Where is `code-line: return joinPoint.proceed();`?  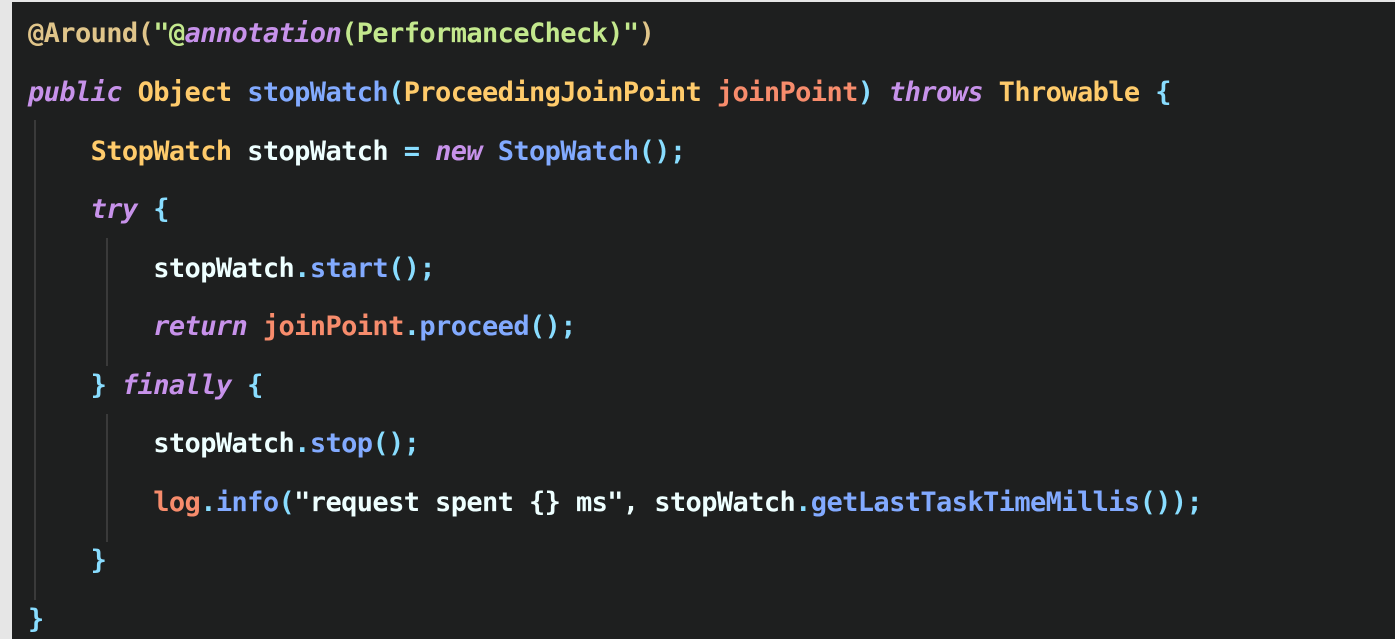
code-line: return joinPoint.proceed(); is located at coordinates (302, 327).